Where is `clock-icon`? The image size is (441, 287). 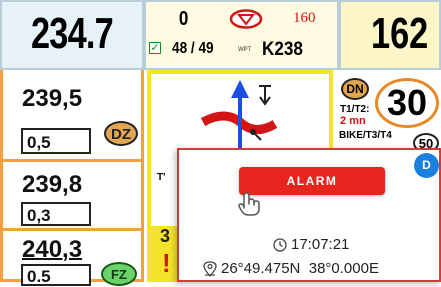
clock-icon is located at coordinates (280, 245).